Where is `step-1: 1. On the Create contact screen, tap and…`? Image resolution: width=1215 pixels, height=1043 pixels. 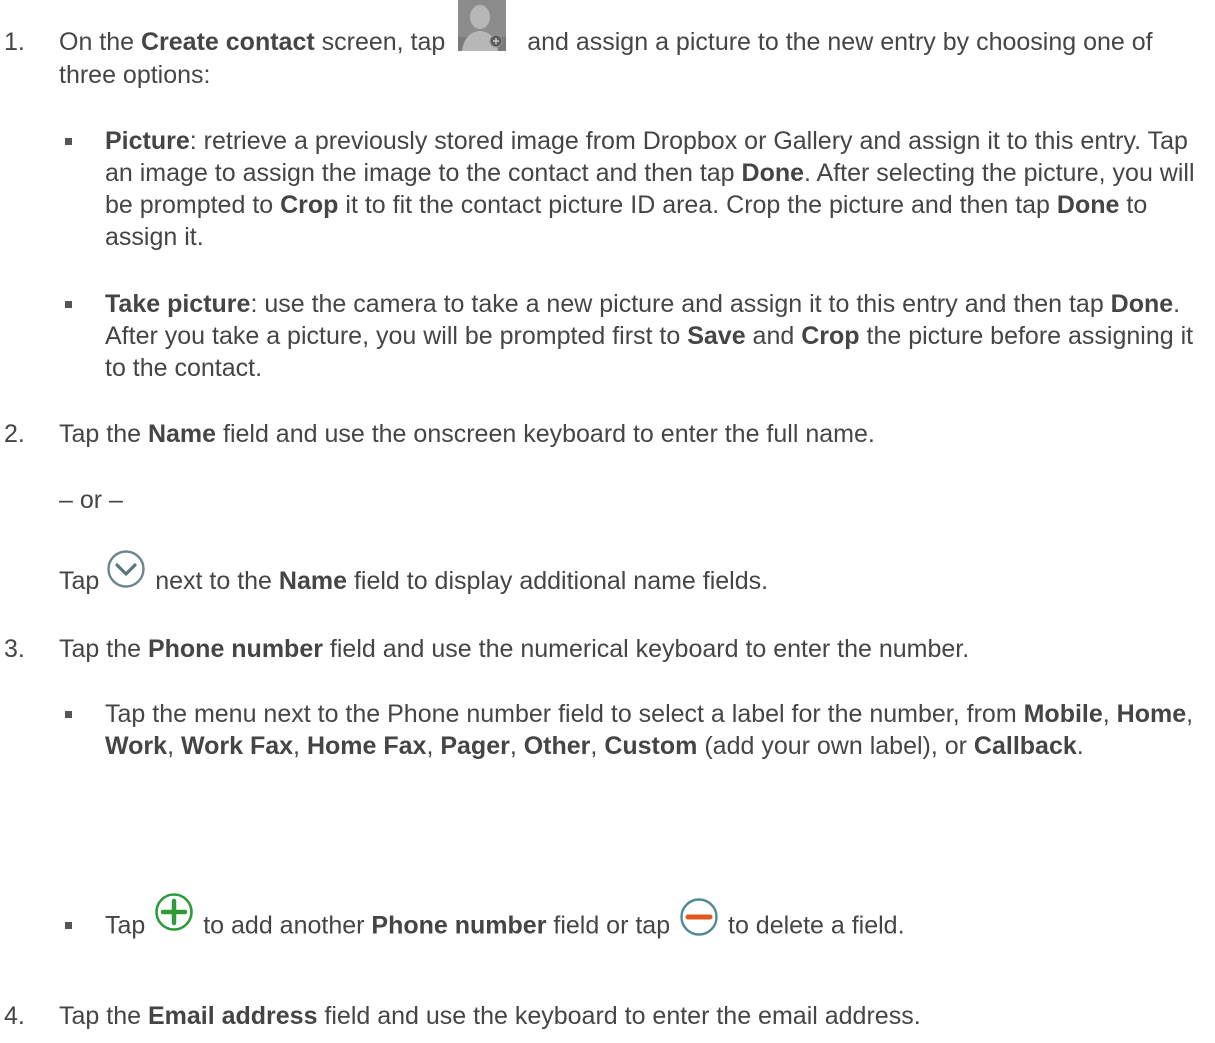
step-1: 1. On the Create contact screen, tap and… is located at coordinates (602, 45).